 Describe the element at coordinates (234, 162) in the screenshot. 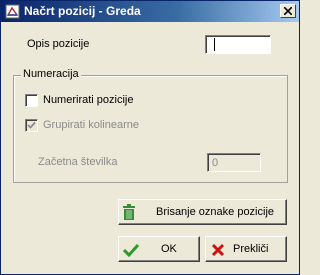

I see `zacetna-stevilka-input` at that location.